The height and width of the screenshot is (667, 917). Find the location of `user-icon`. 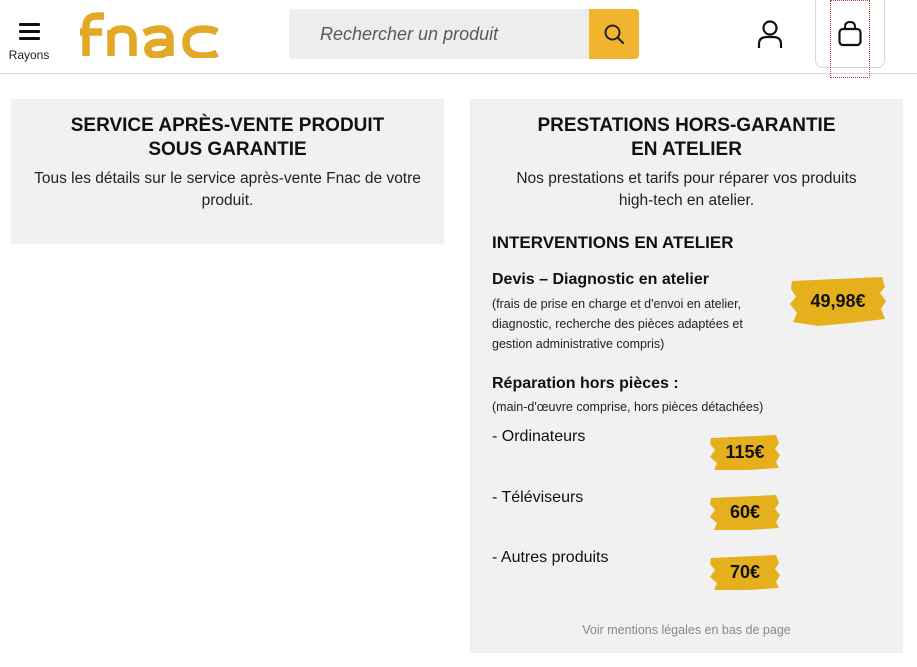

user-icon is located at coordinates (770, 34).